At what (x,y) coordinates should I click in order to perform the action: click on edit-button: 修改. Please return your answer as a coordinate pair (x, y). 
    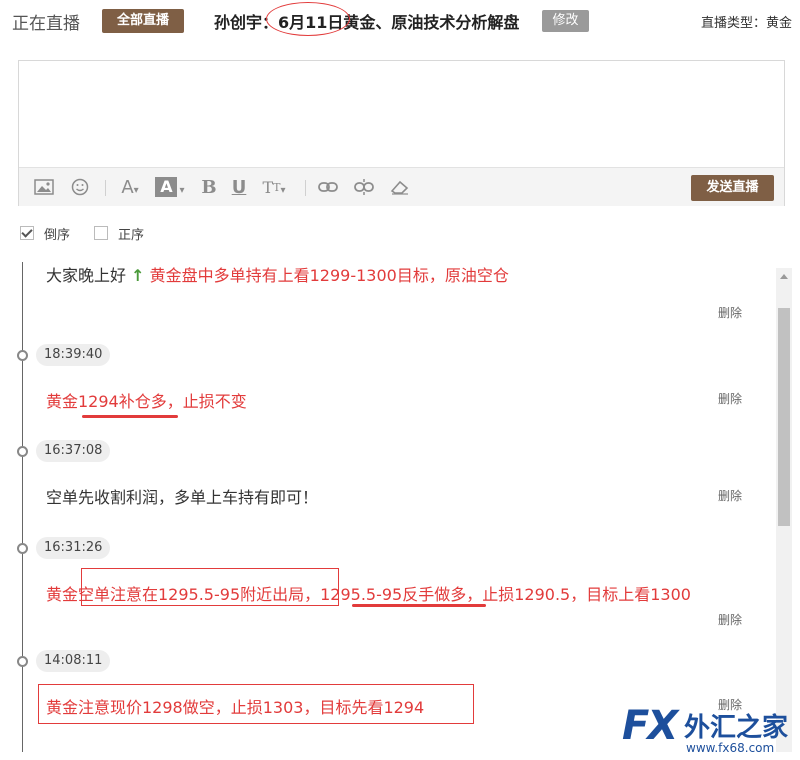
    Looking at the image, I should click on (565, 21).